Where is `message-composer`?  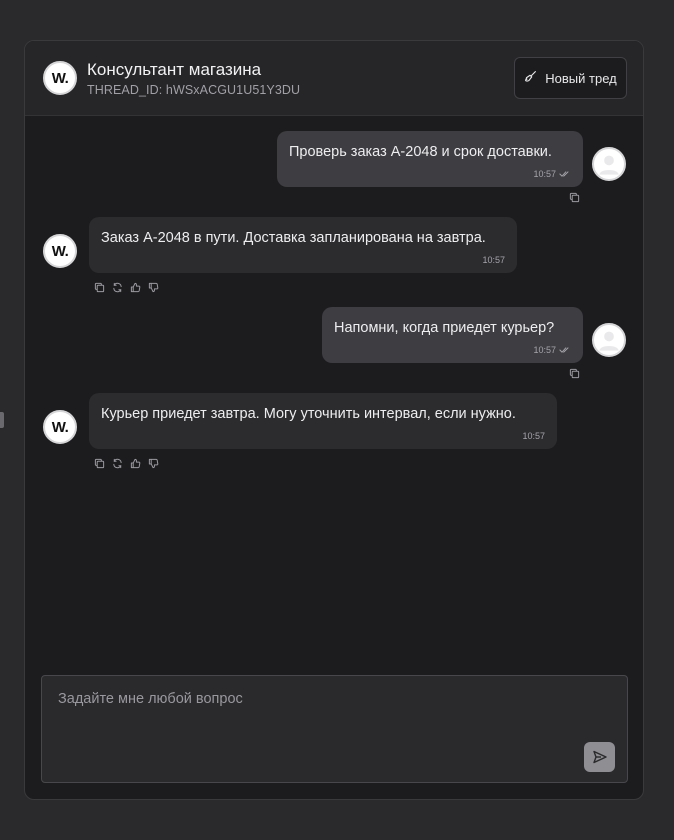 message-composer is located at coordinates (334, 729).